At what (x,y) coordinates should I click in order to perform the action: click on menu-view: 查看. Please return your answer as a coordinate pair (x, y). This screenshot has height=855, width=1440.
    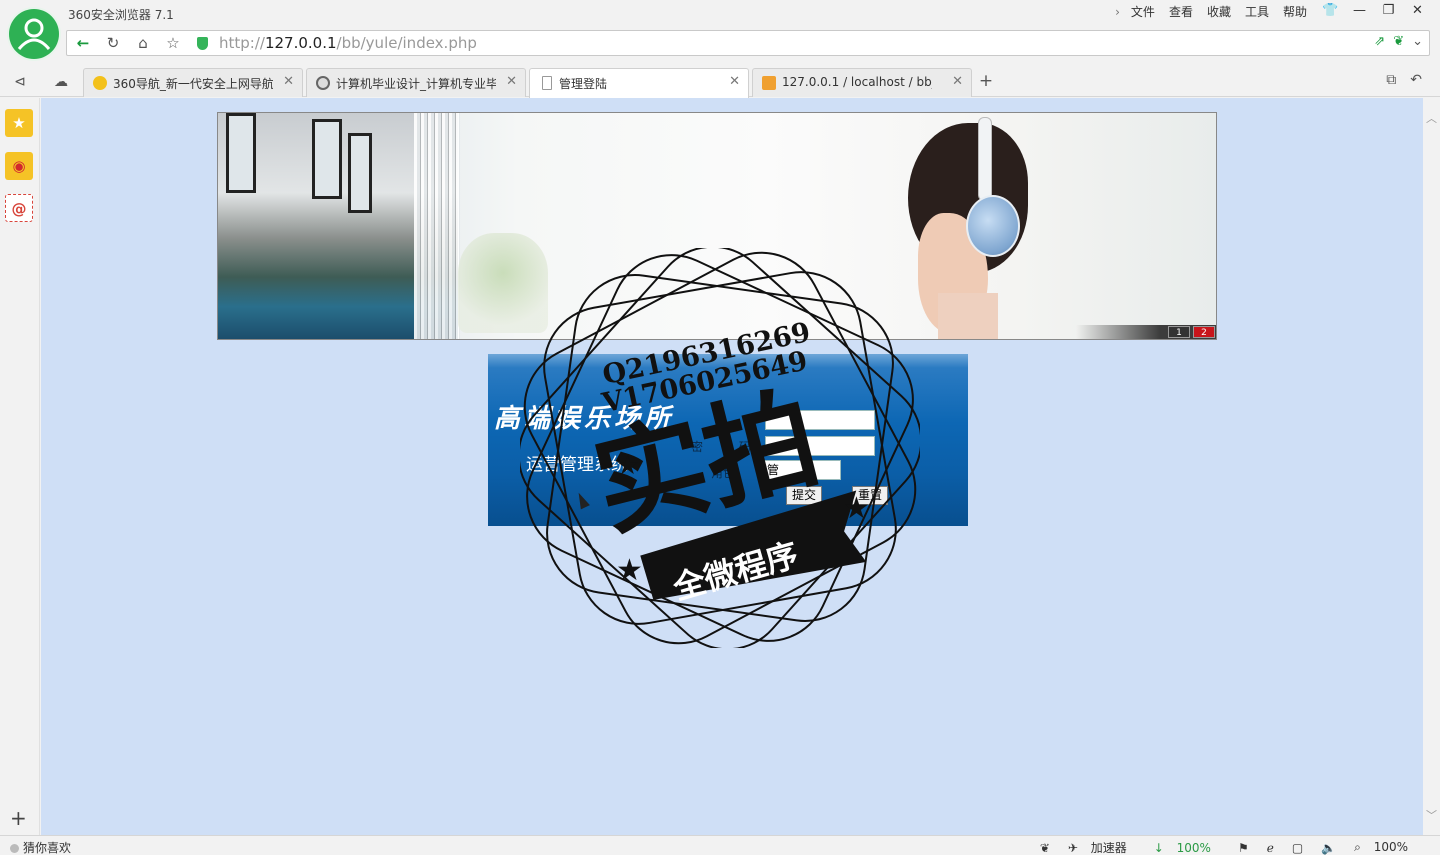
    Looking at the image, I should click on (1181, 12).